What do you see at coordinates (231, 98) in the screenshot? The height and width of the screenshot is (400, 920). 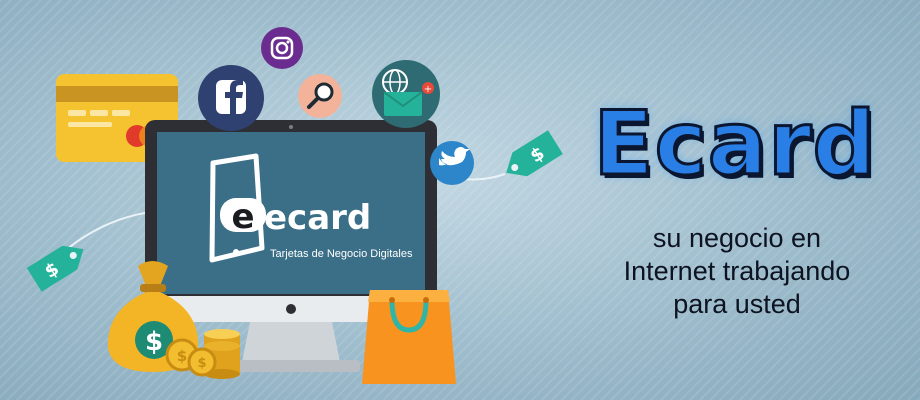 I see `facebook-icon` at bounding box center [231, 98].